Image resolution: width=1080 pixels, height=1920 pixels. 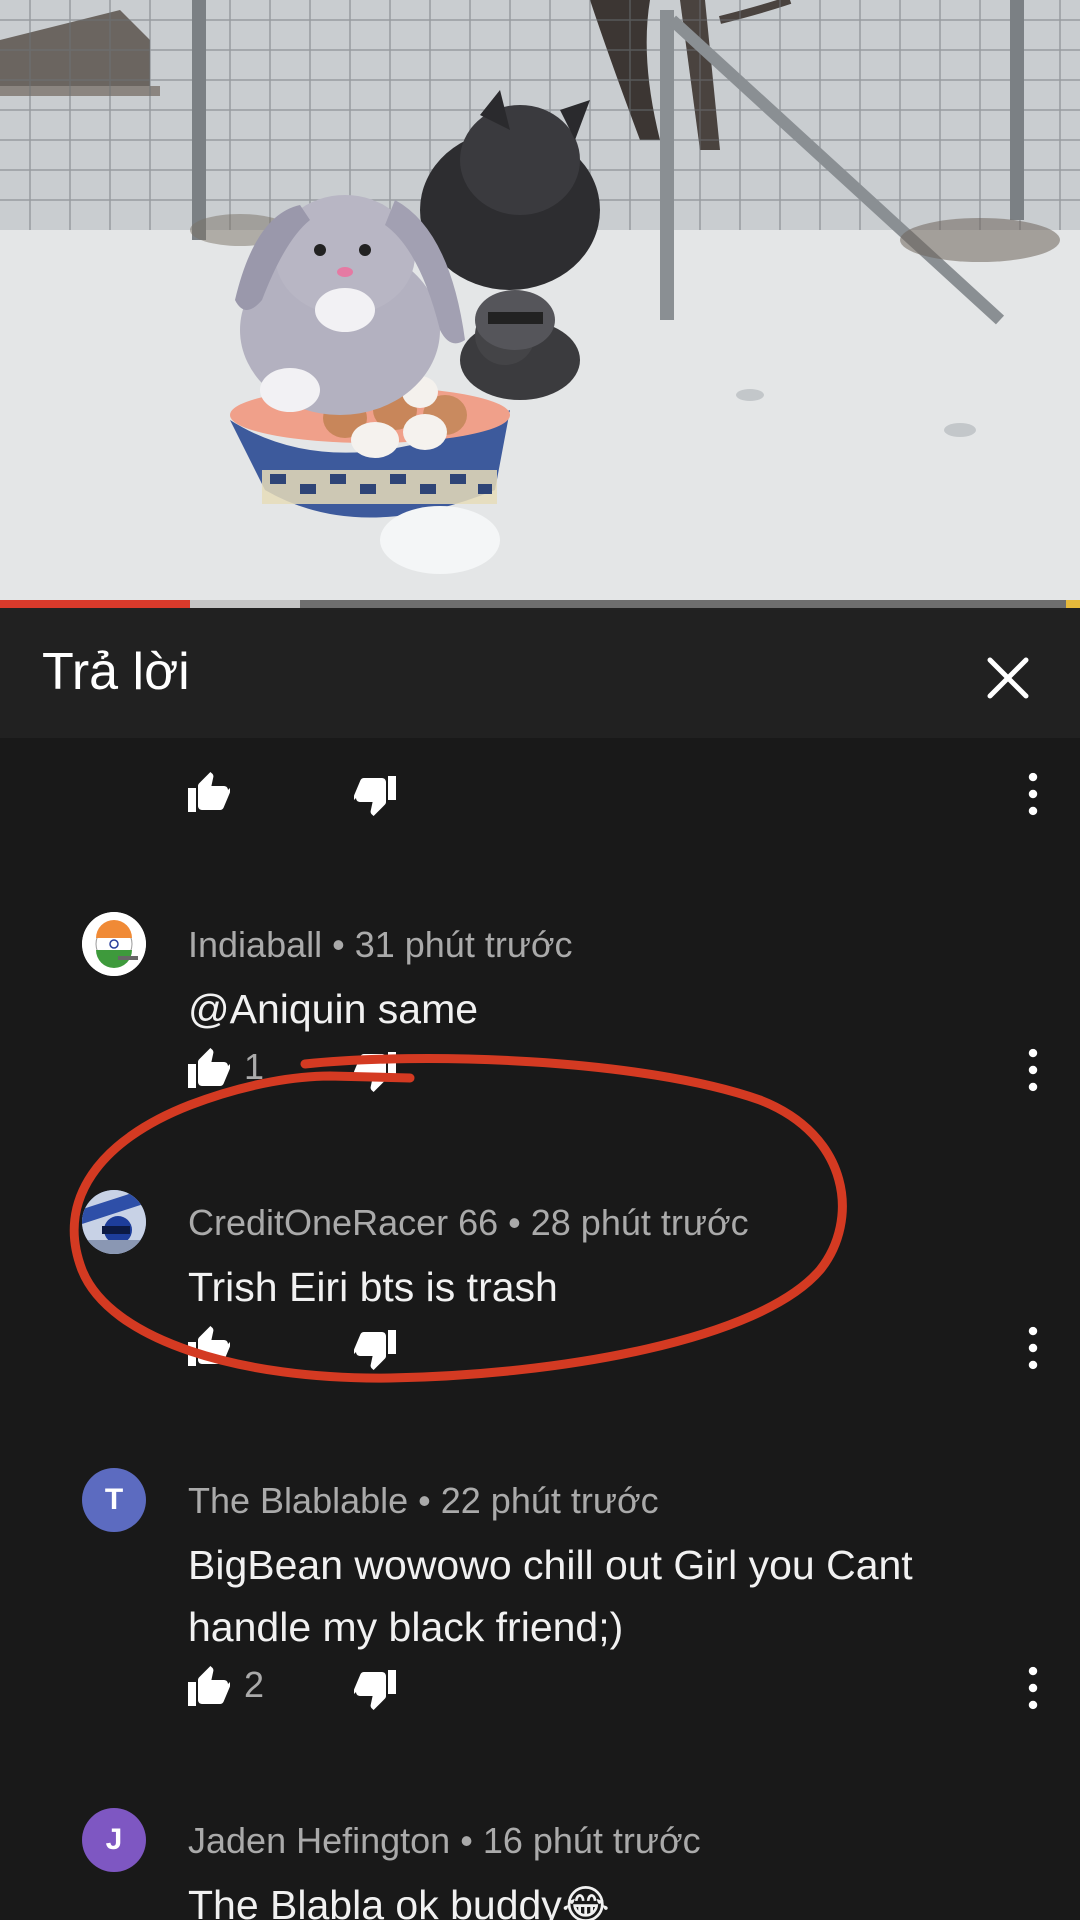 What do you see at coordinates (254, 1684) in the screenshot?
I see `like-count: 2` at bounding box center [254, 1684].